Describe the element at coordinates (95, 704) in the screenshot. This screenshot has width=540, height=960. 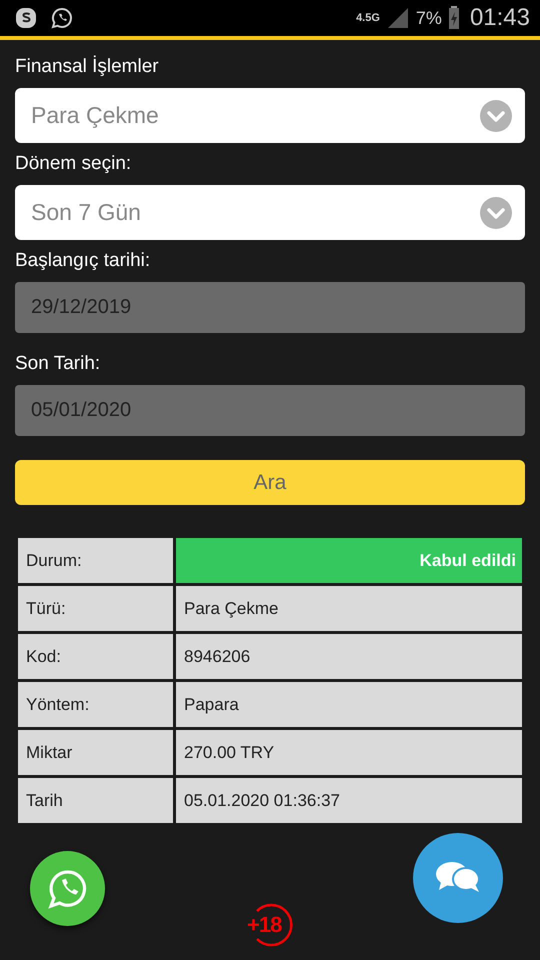
I see `table-cell: Yöntem:` at that location.